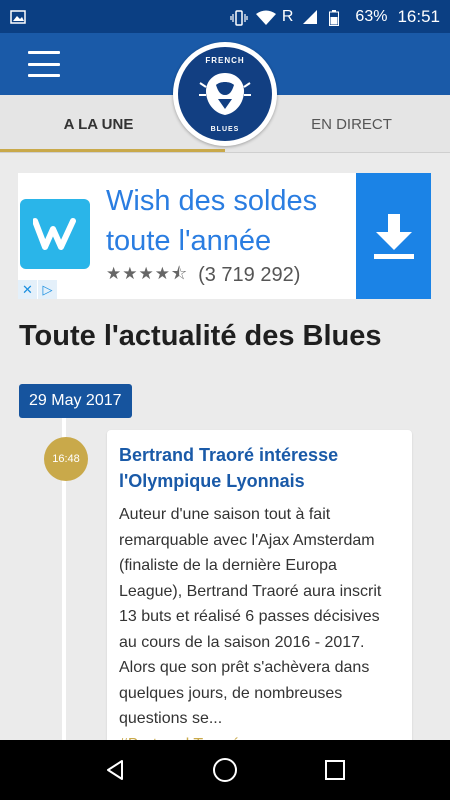 This screenshot has width=450, height=800. What do you see at coordinates (225, 60) in the screenshot?
I see `logo-text-top: FRENCH` at bounding box center [225, 60].